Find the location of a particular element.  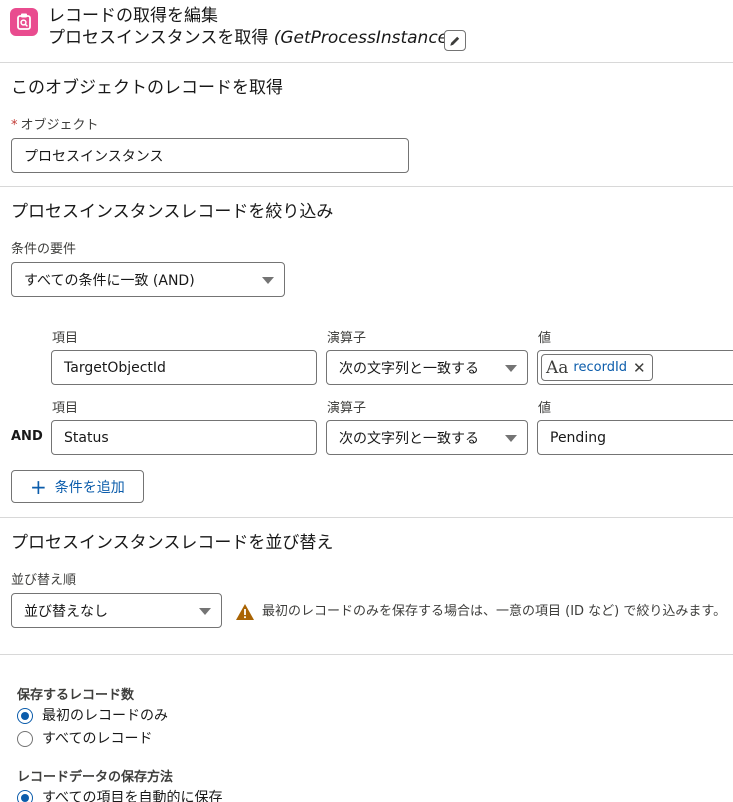

pencil-icon is located at coordinates (455, 41).